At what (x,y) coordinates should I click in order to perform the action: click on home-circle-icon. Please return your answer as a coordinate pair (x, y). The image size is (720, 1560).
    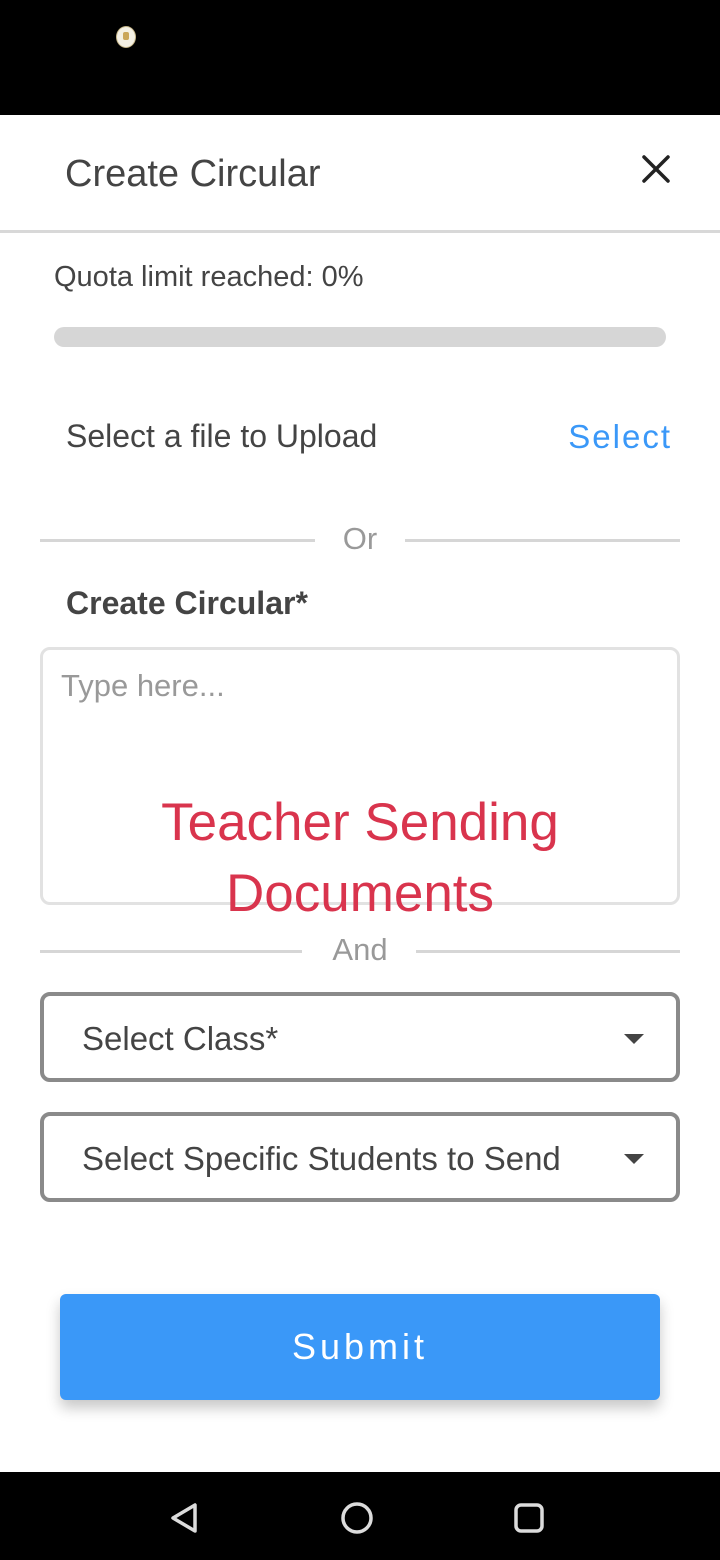
    Looking at the image, I should click on (357, 1518).